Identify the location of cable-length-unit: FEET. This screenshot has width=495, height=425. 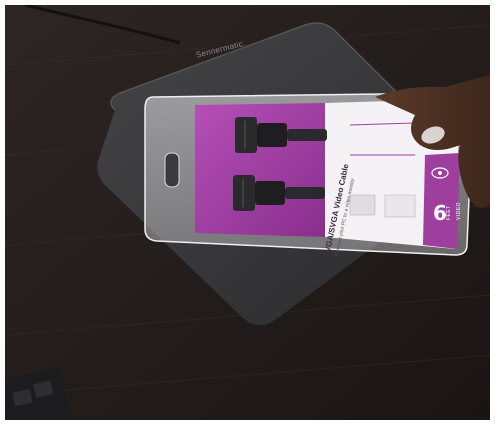
(449, 212).